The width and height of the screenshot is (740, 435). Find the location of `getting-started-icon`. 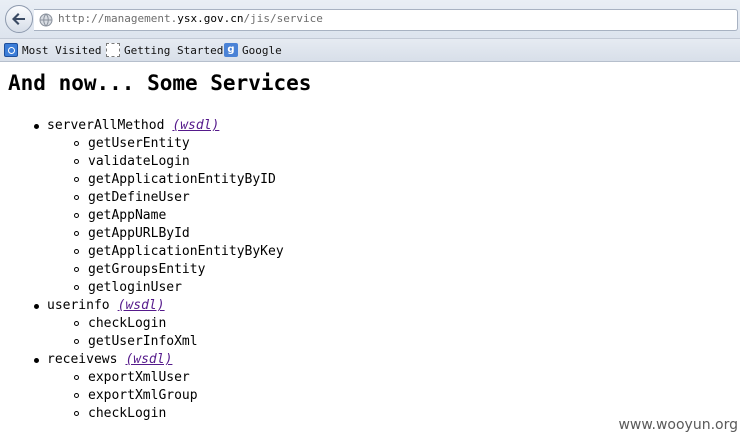

getting-started-icon is located at coordinates (113, 50).